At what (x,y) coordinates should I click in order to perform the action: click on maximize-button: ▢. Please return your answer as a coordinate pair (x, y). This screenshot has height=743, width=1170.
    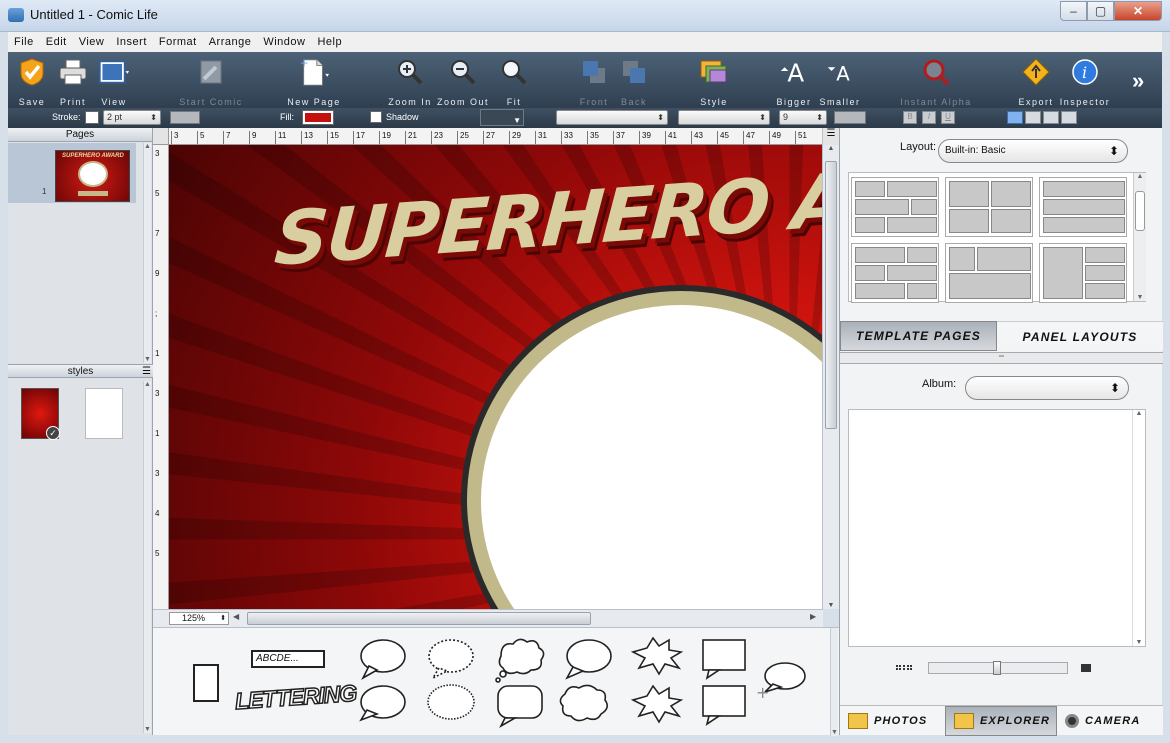
    Looking at the image, I should click on (1100, 11).